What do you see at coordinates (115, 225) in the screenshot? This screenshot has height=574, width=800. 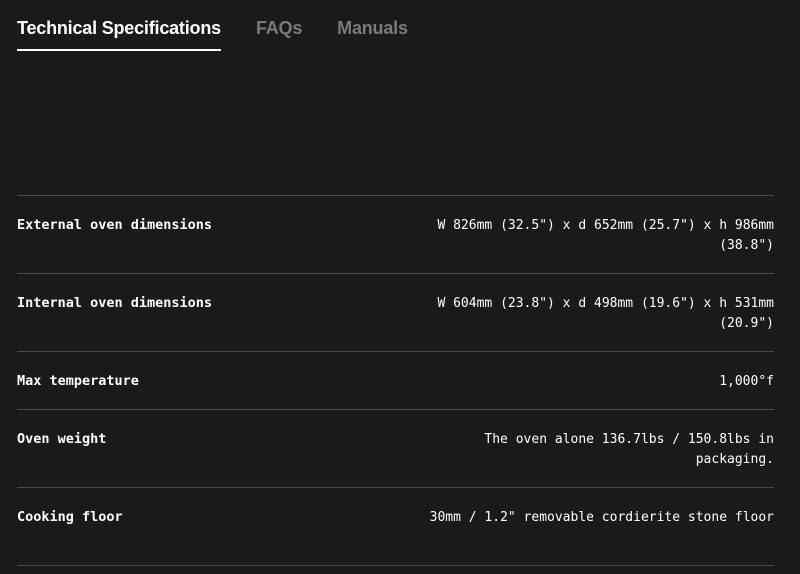 I see `spec-label: External oven dimensions` at bounding box center [115, 225].